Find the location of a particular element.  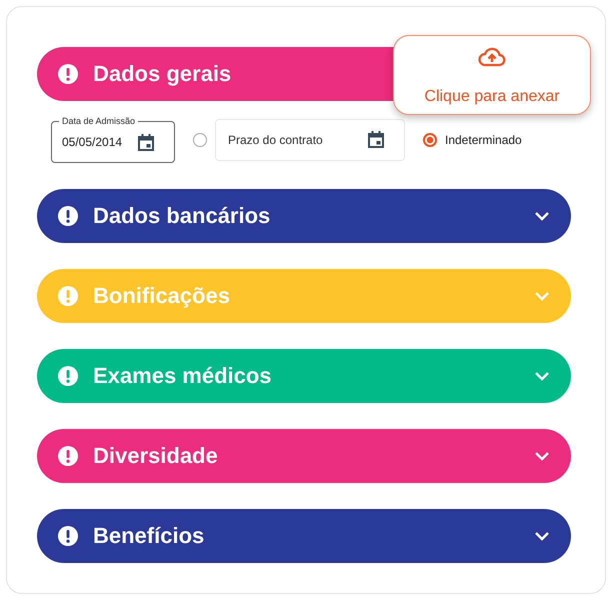

section-header: Dados bancários is located at coordinates (304, 216).